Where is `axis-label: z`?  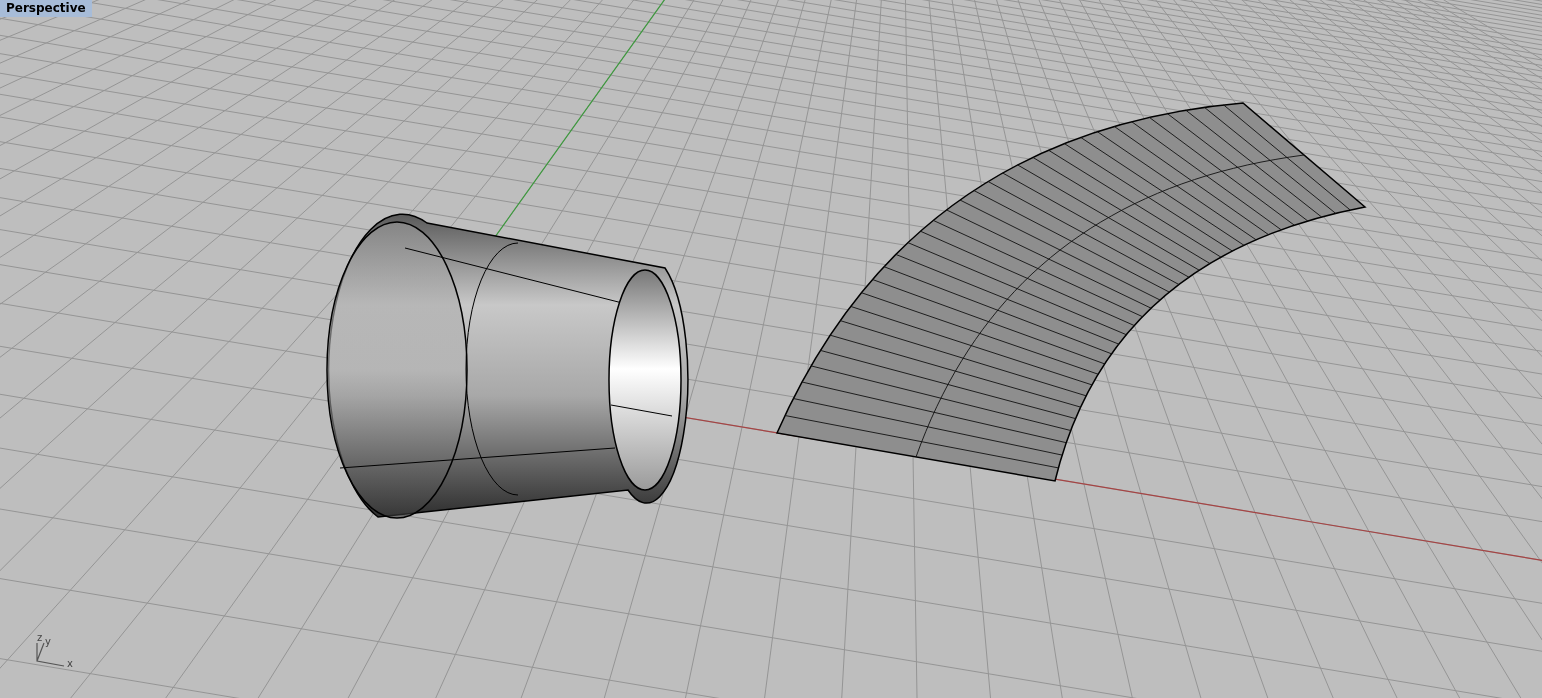
axis-label: z is located at coordinates (40, 637).